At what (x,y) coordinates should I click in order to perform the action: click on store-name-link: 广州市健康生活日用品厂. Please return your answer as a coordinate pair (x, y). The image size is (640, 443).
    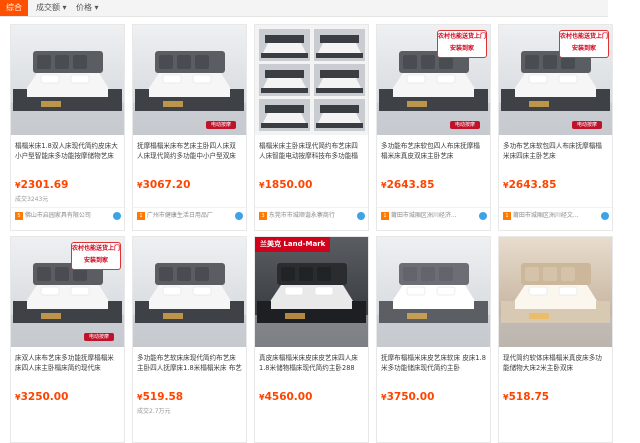
    Looking at the image, I should click on (190, 216).